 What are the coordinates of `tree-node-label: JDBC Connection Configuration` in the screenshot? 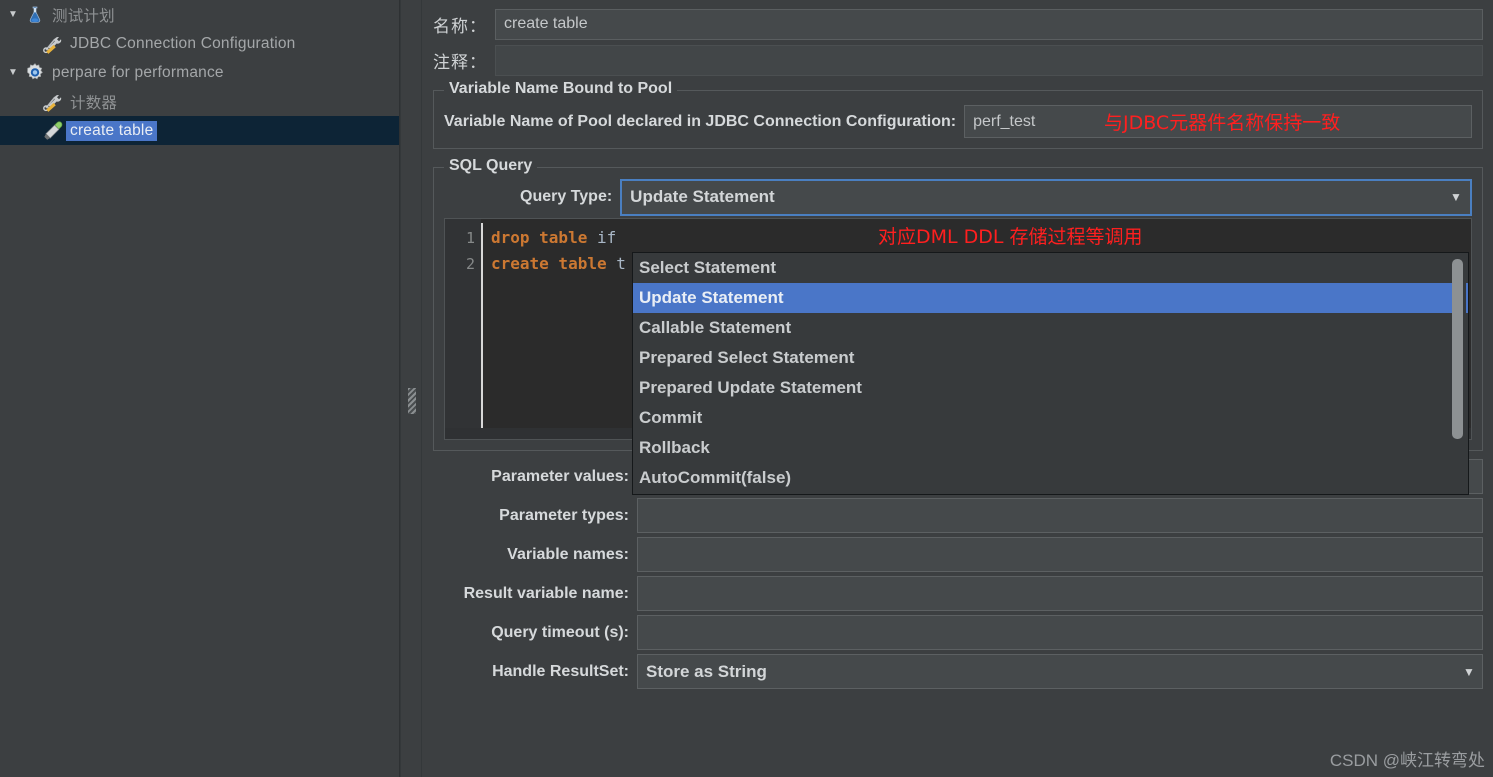 It's located at (183, 43).